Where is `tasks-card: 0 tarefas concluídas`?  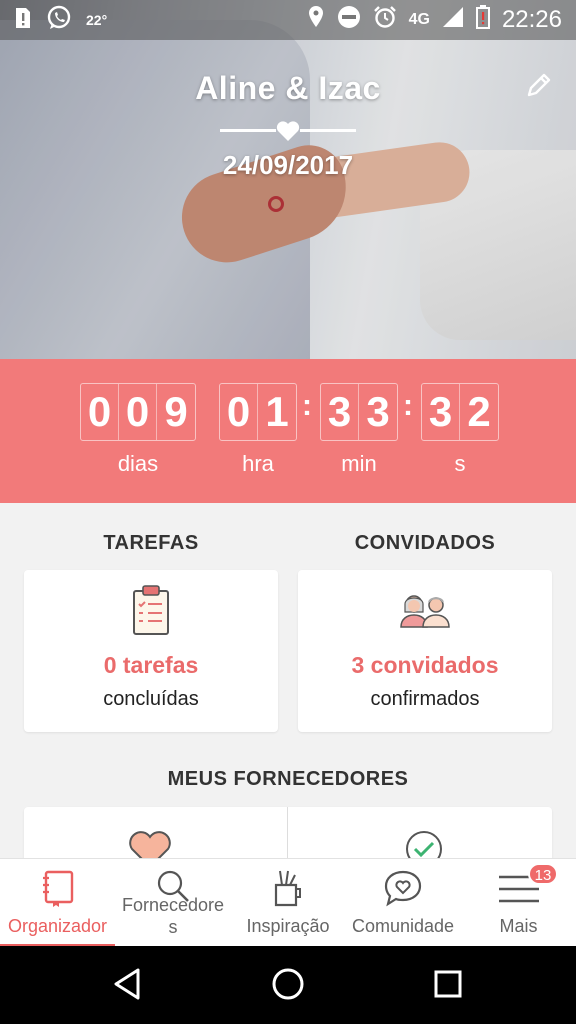 tasks-card: 0 tarefas concluídas is located at coordinates (151, 651).